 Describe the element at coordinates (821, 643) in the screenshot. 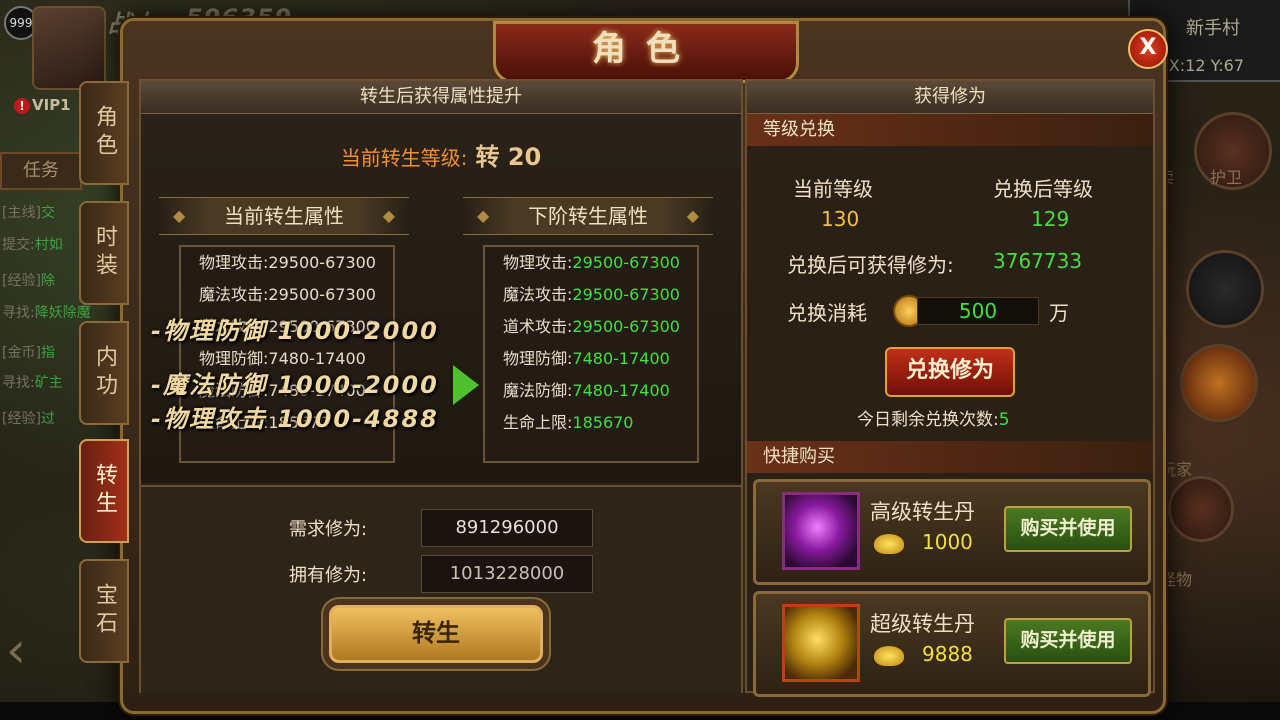

I see `gold-orb-icon` at that location.